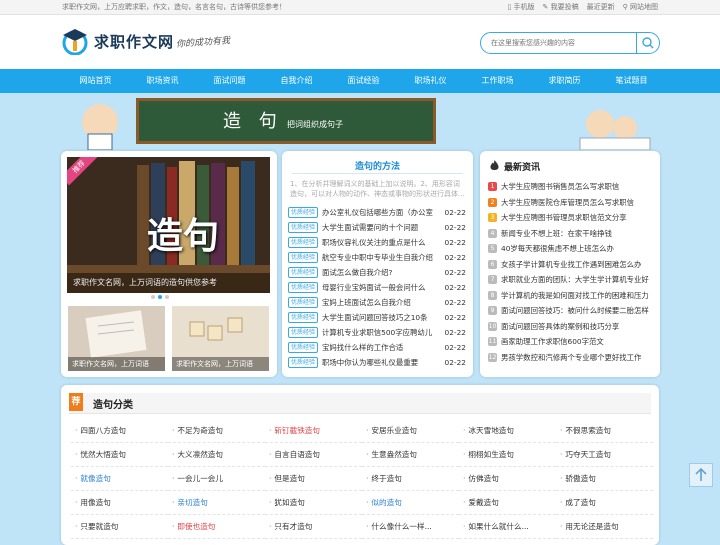  Describe the element at coordinates (492, 187) in the screenshot. I see `rank-number: 1` at that location.